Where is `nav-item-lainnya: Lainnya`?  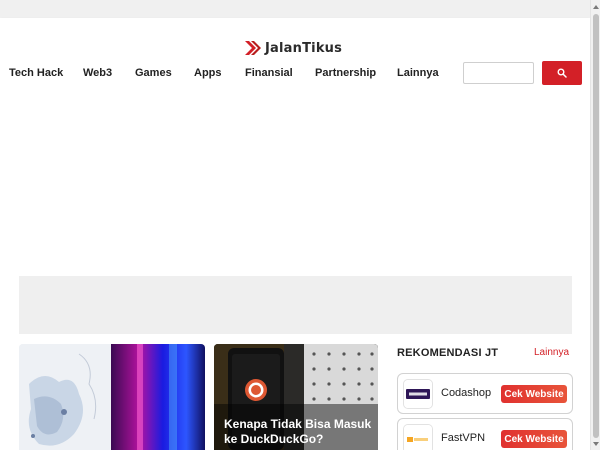
nav-item-lainnya: Lainnya is located at coordinates (418, 73).